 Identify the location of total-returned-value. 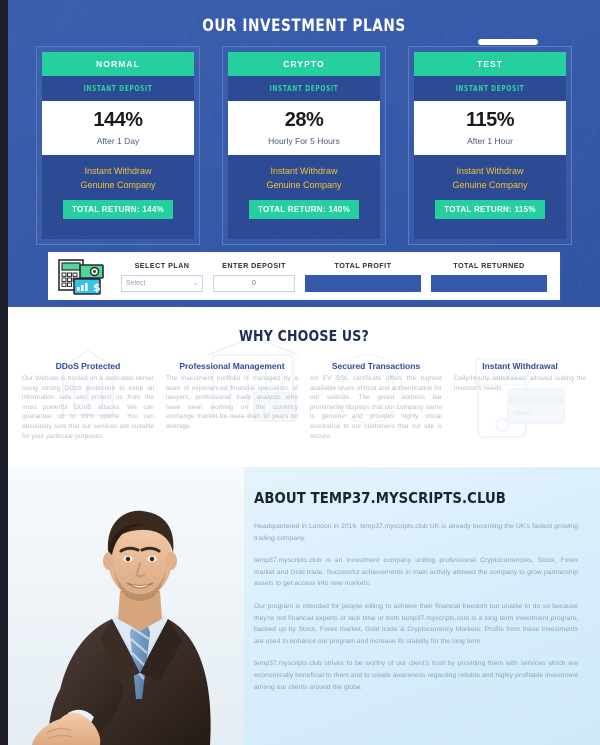
(489, 283).